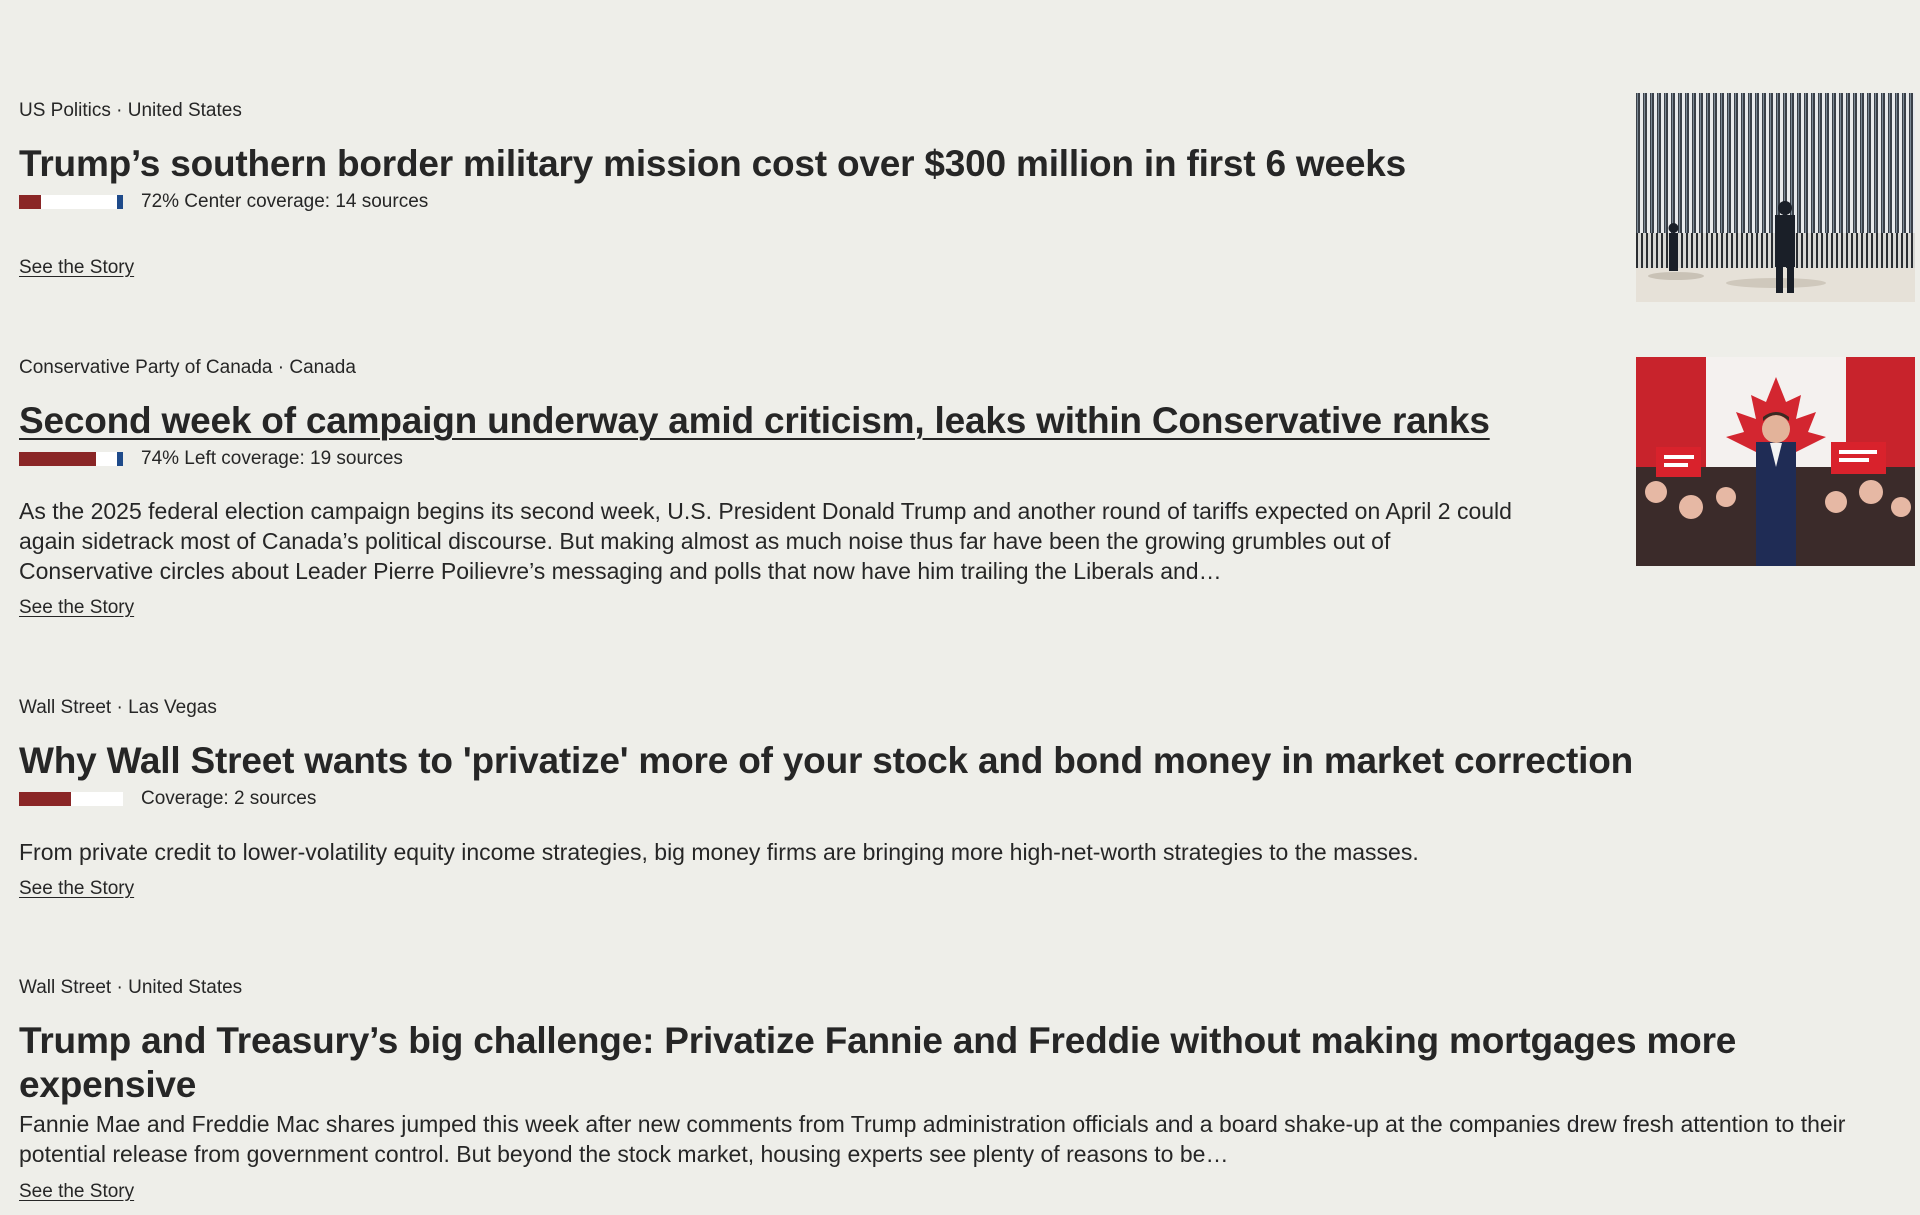 This screenshot has width=1920, height=1215. What do you see at coordinates (799, 368) in the screenshot?
I see `story-meta: Conservative Party of Canada · Canada` at bounding box center [799, 368].